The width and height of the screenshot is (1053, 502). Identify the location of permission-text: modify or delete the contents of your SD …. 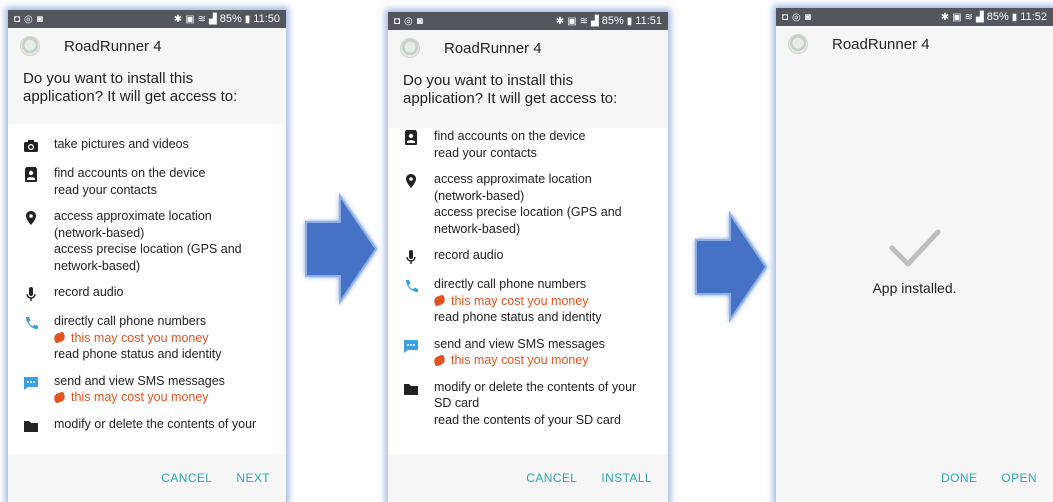
(535, 404).